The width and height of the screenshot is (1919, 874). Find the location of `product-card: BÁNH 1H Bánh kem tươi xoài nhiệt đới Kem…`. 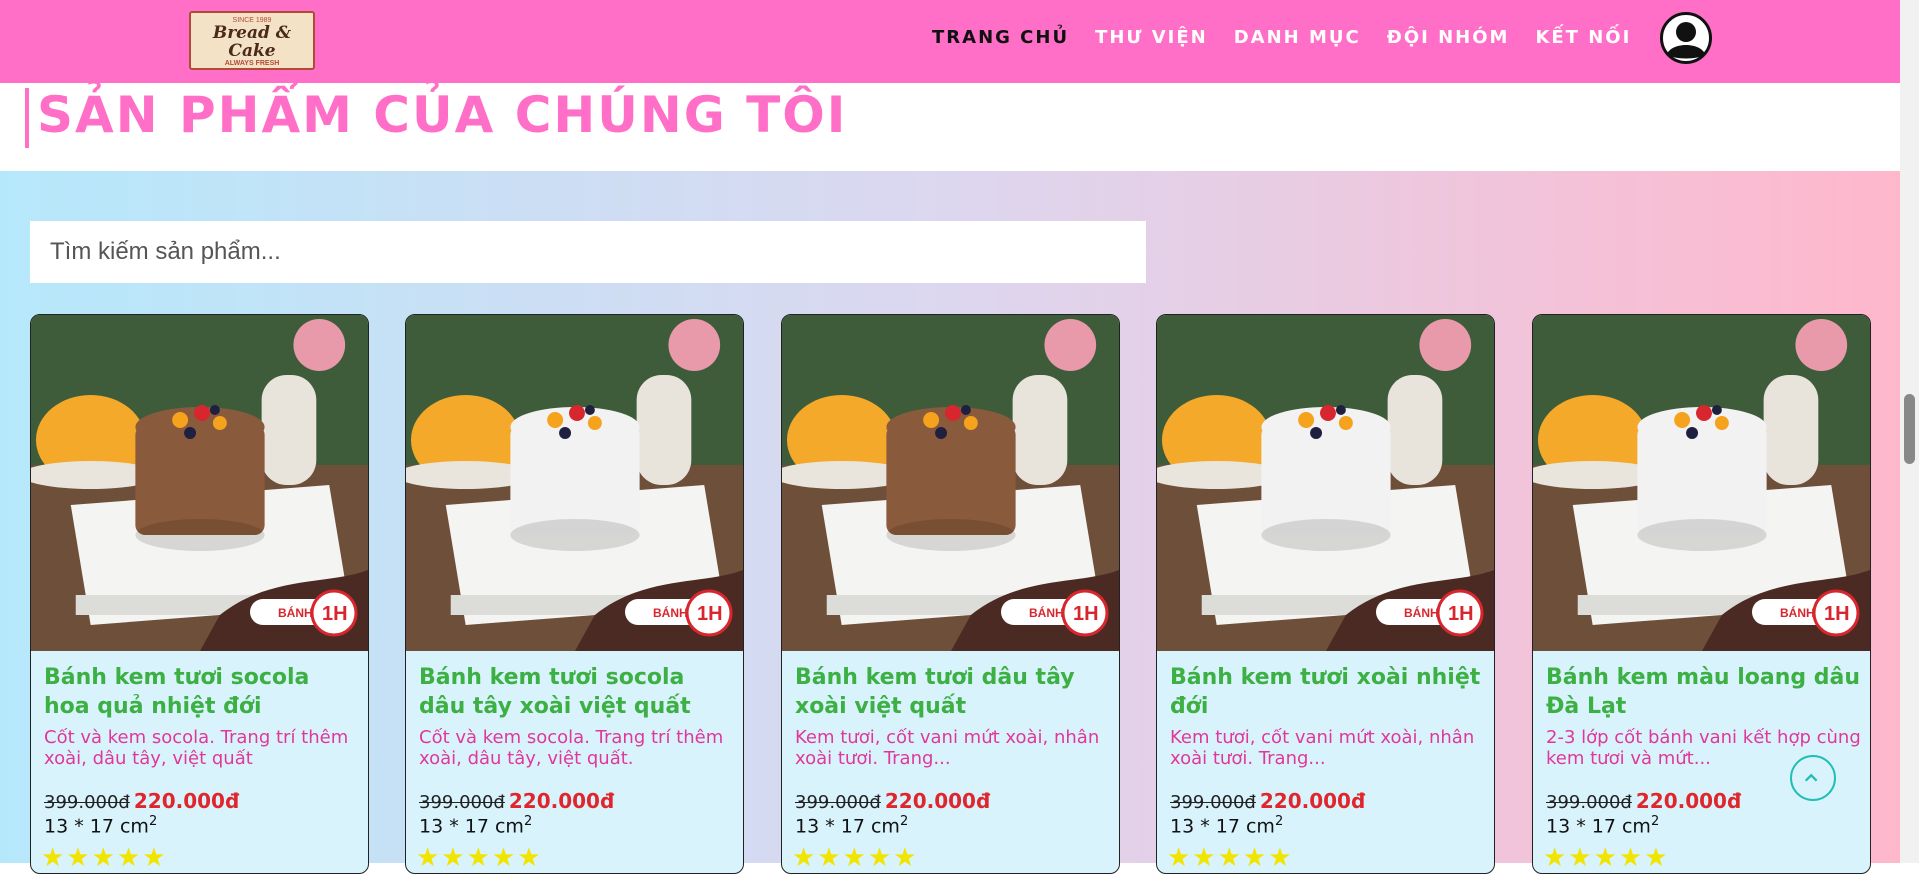

product-card: BÁNH 1H Bánh kem tươi xoài nhiệt đới Kem… is located at coordinates (1325, 594).